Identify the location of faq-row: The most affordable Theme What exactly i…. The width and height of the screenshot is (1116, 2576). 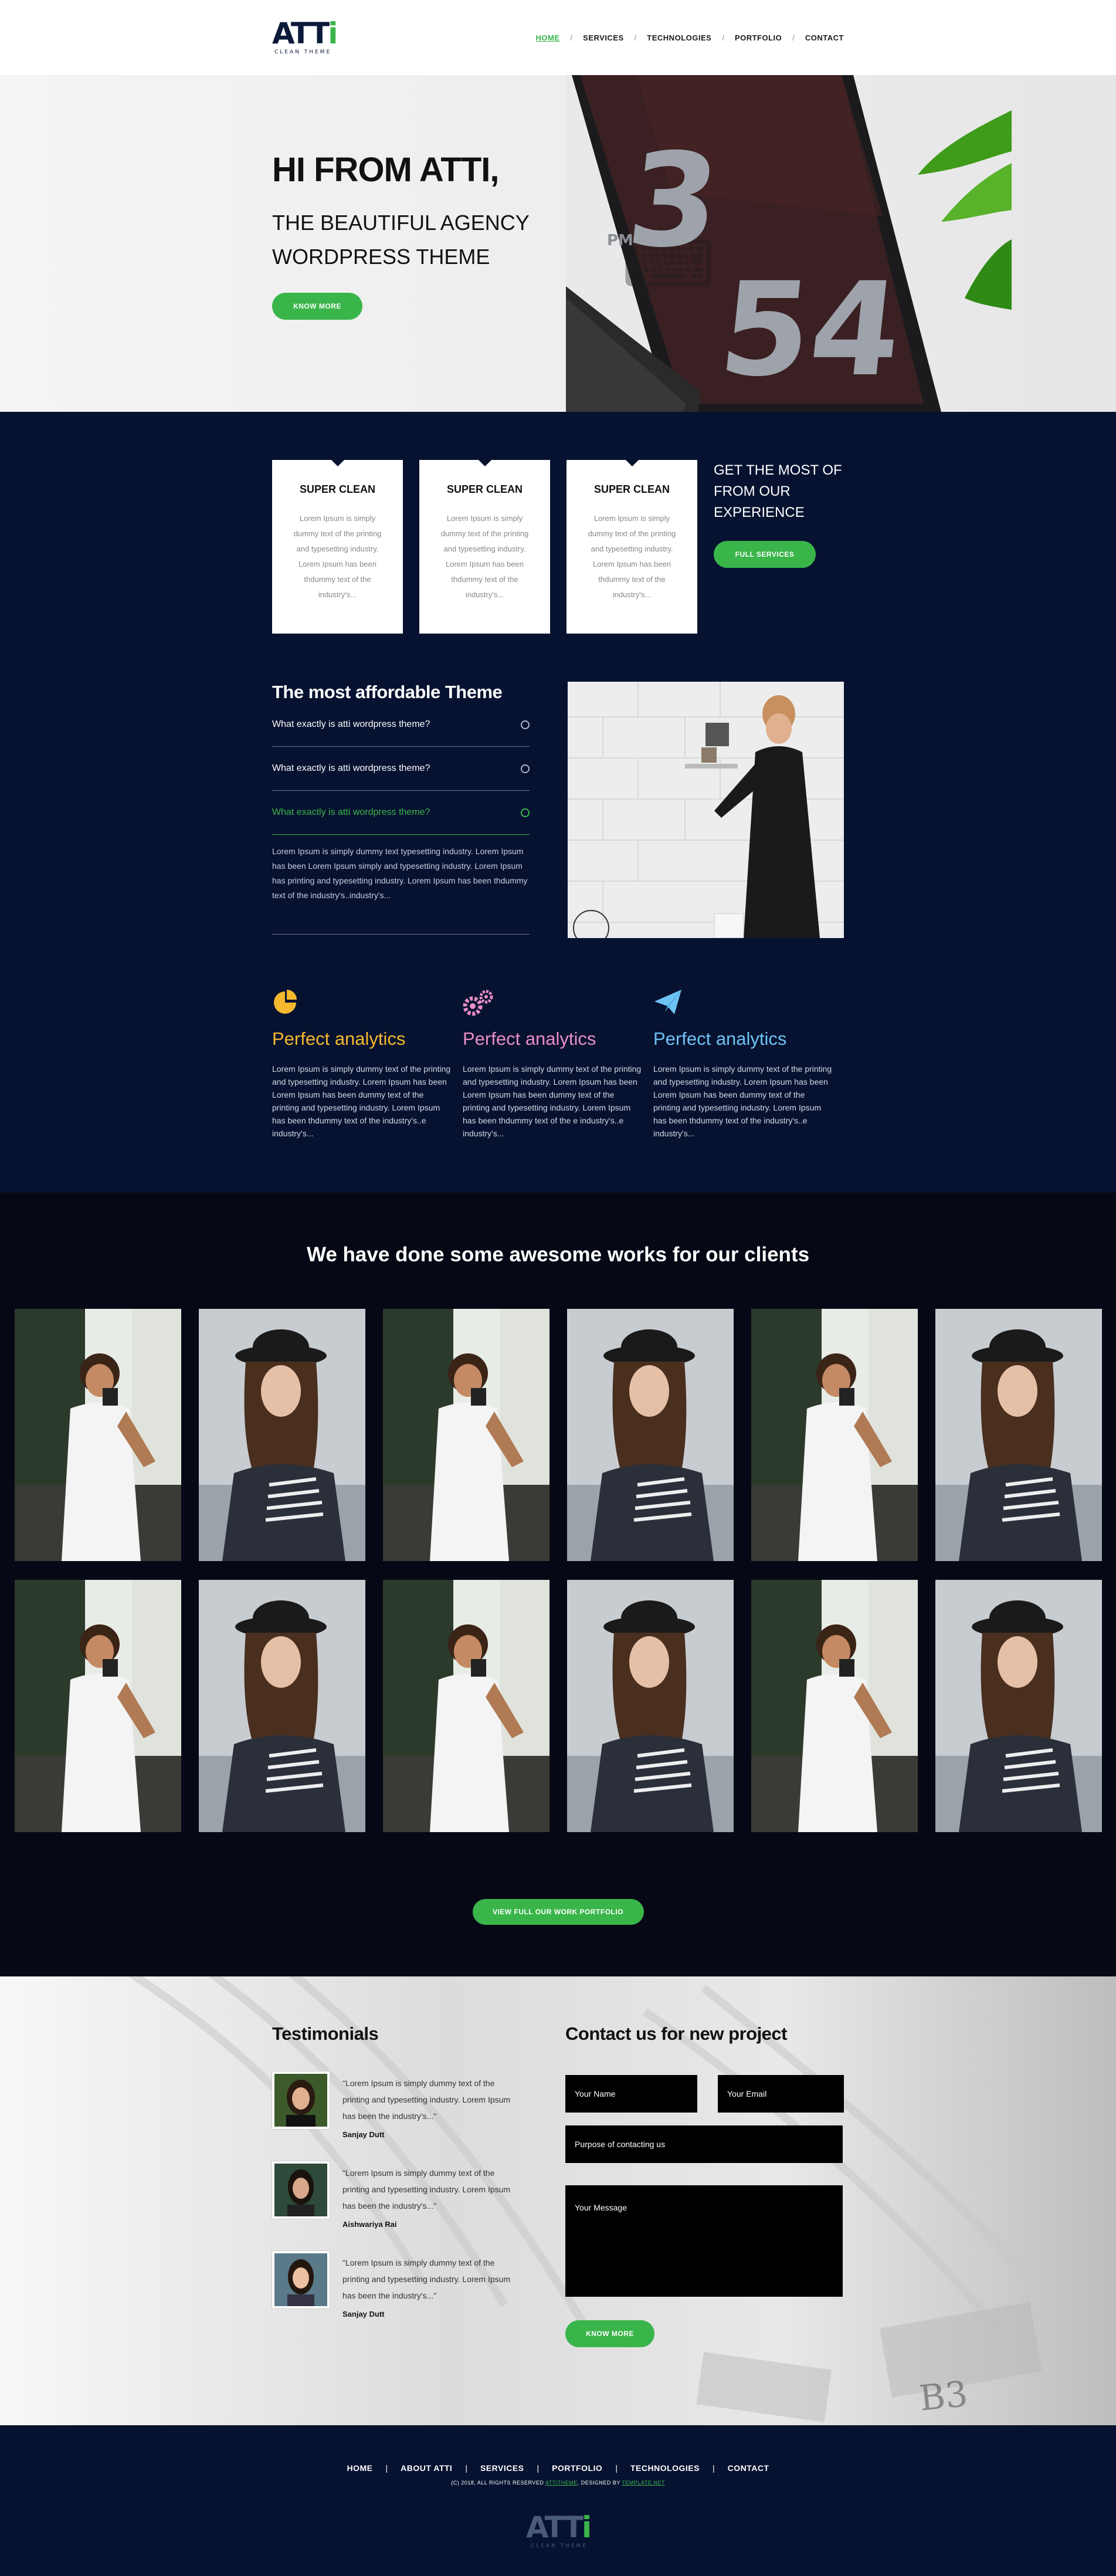
(558, 810).